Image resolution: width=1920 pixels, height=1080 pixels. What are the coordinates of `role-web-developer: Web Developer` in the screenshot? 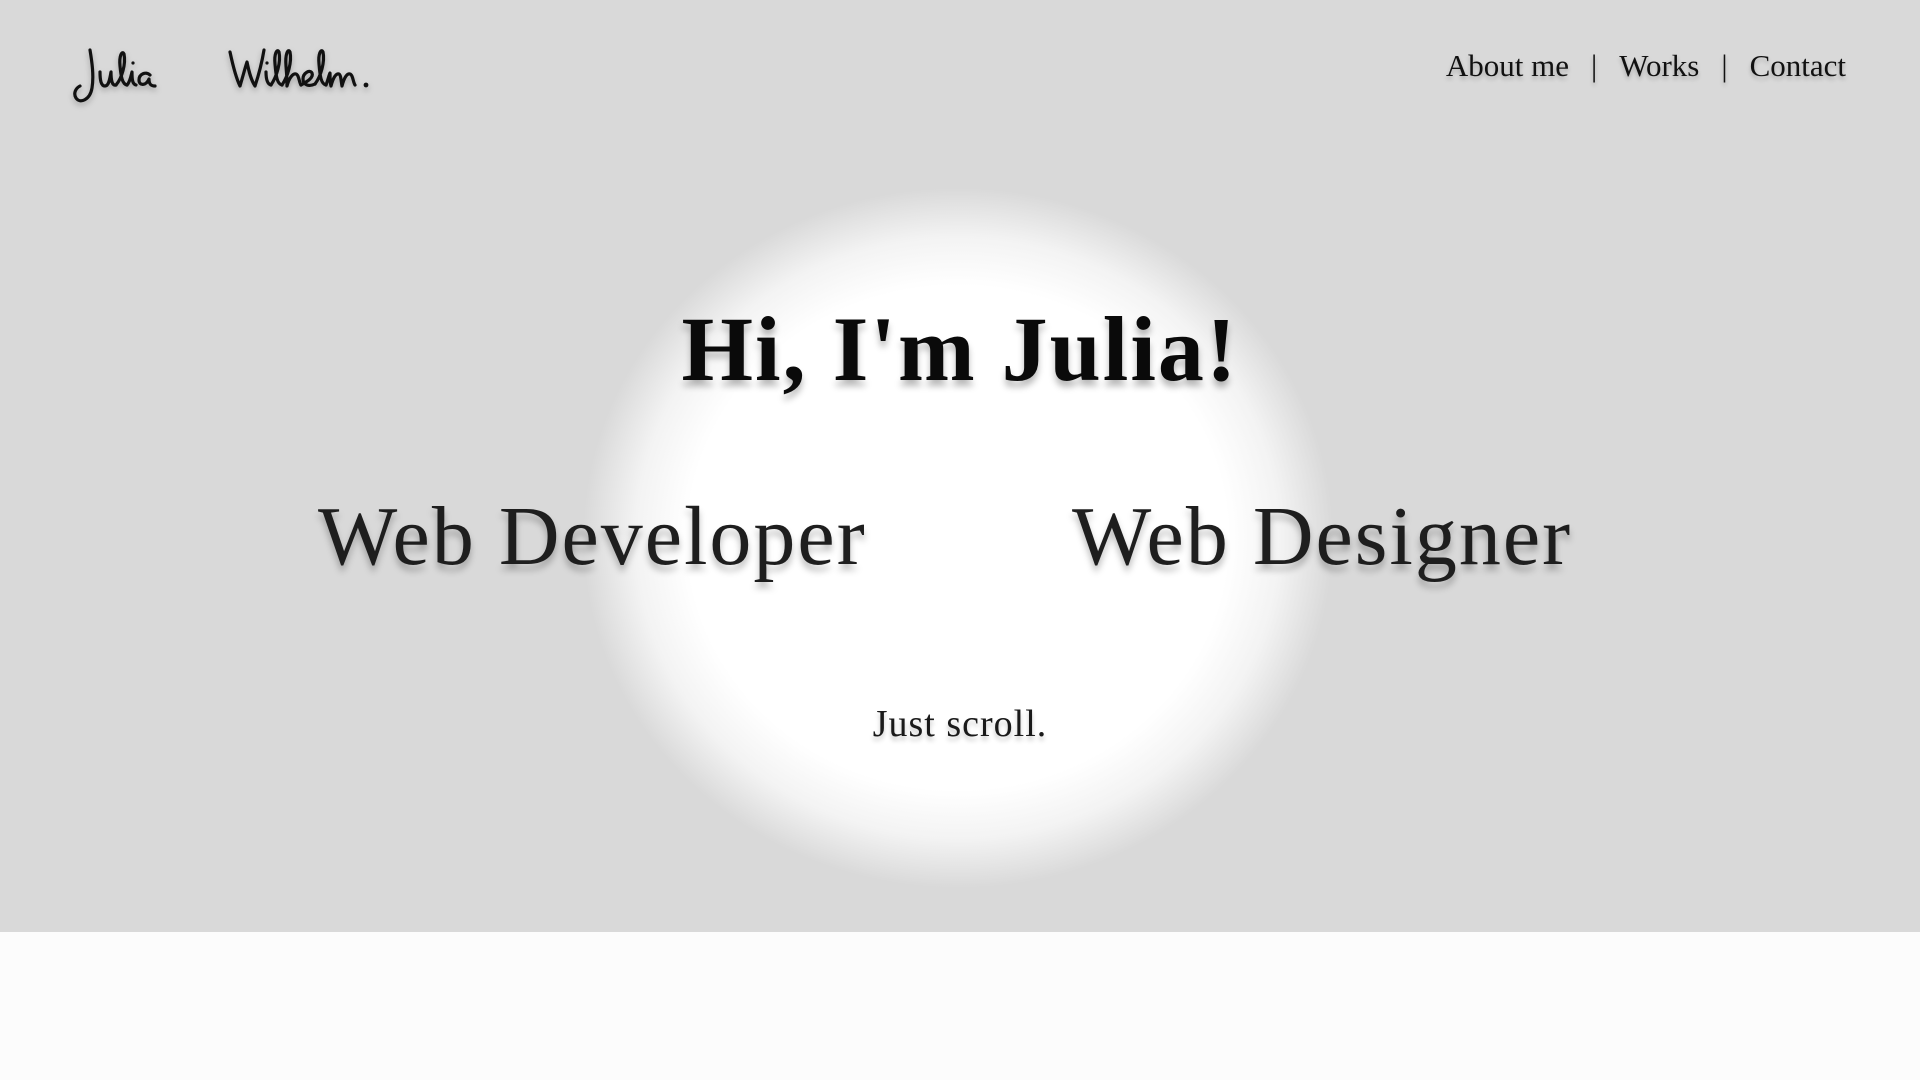 It's located at (592, 536).